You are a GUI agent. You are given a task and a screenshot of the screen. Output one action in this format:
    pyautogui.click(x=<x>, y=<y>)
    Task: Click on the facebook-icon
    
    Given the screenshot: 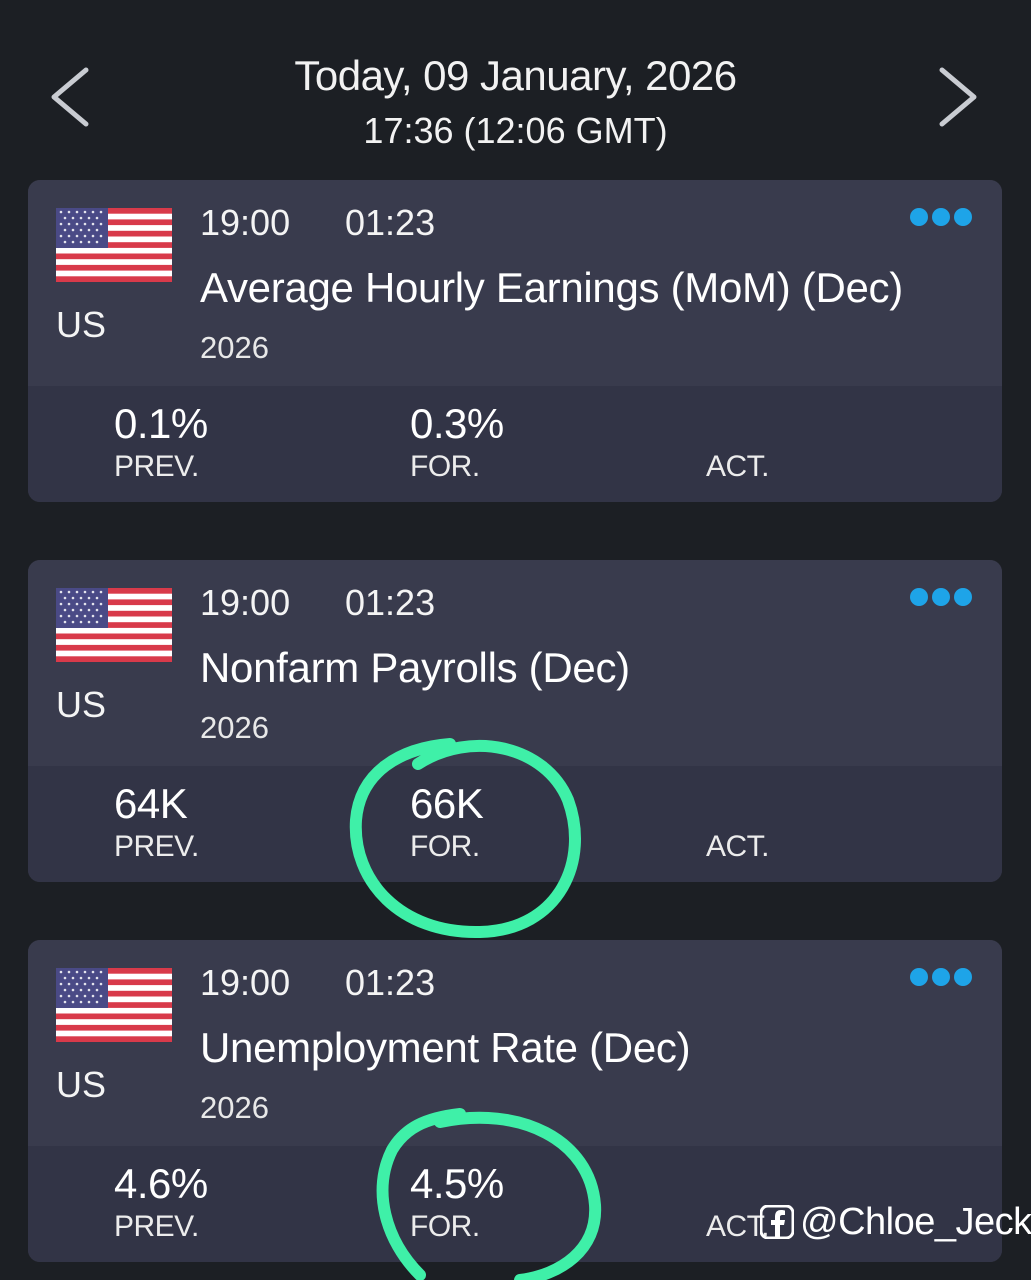 What is the action you would take?
    pyautogui.click(x=777, y=1222)
    